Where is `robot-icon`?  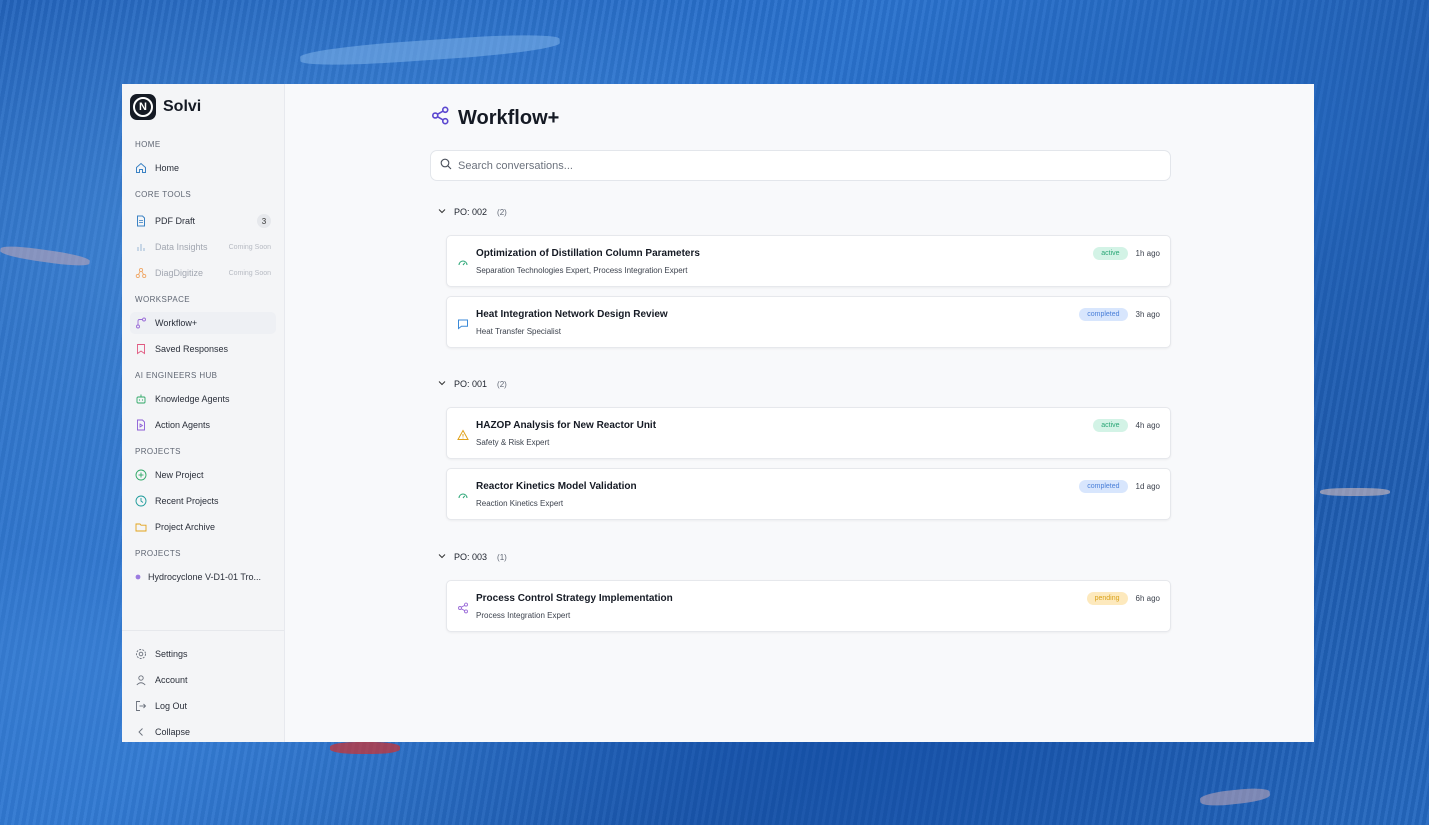
robot-icon is located at coordinates (141, 399).